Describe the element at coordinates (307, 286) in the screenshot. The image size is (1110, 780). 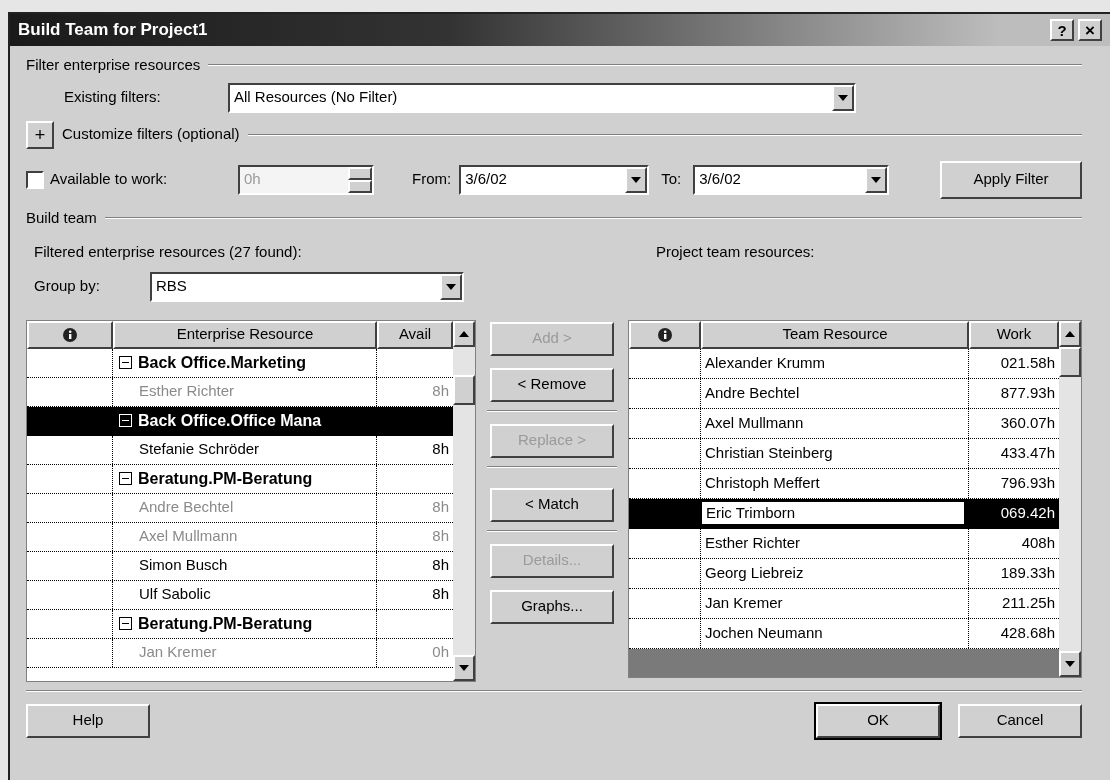
I see `group-by-dropdown: RBS` at that location.